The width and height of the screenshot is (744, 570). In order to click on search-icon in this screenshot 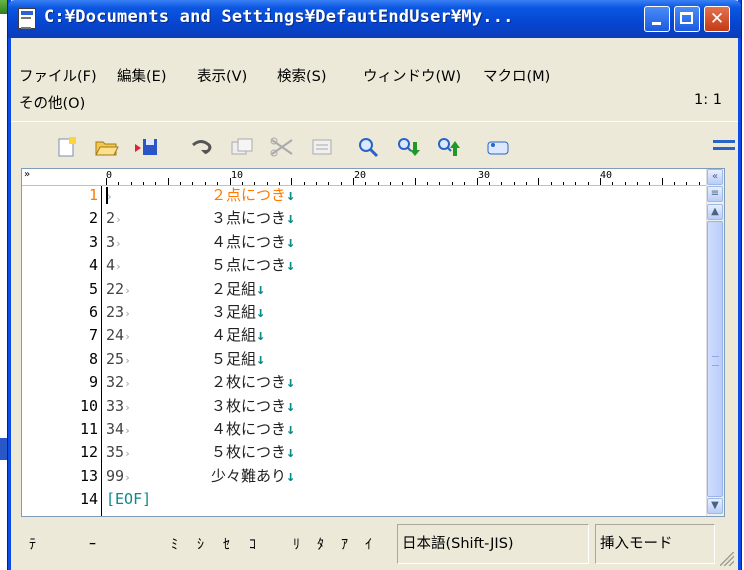, I will do `click(369, 147)`.